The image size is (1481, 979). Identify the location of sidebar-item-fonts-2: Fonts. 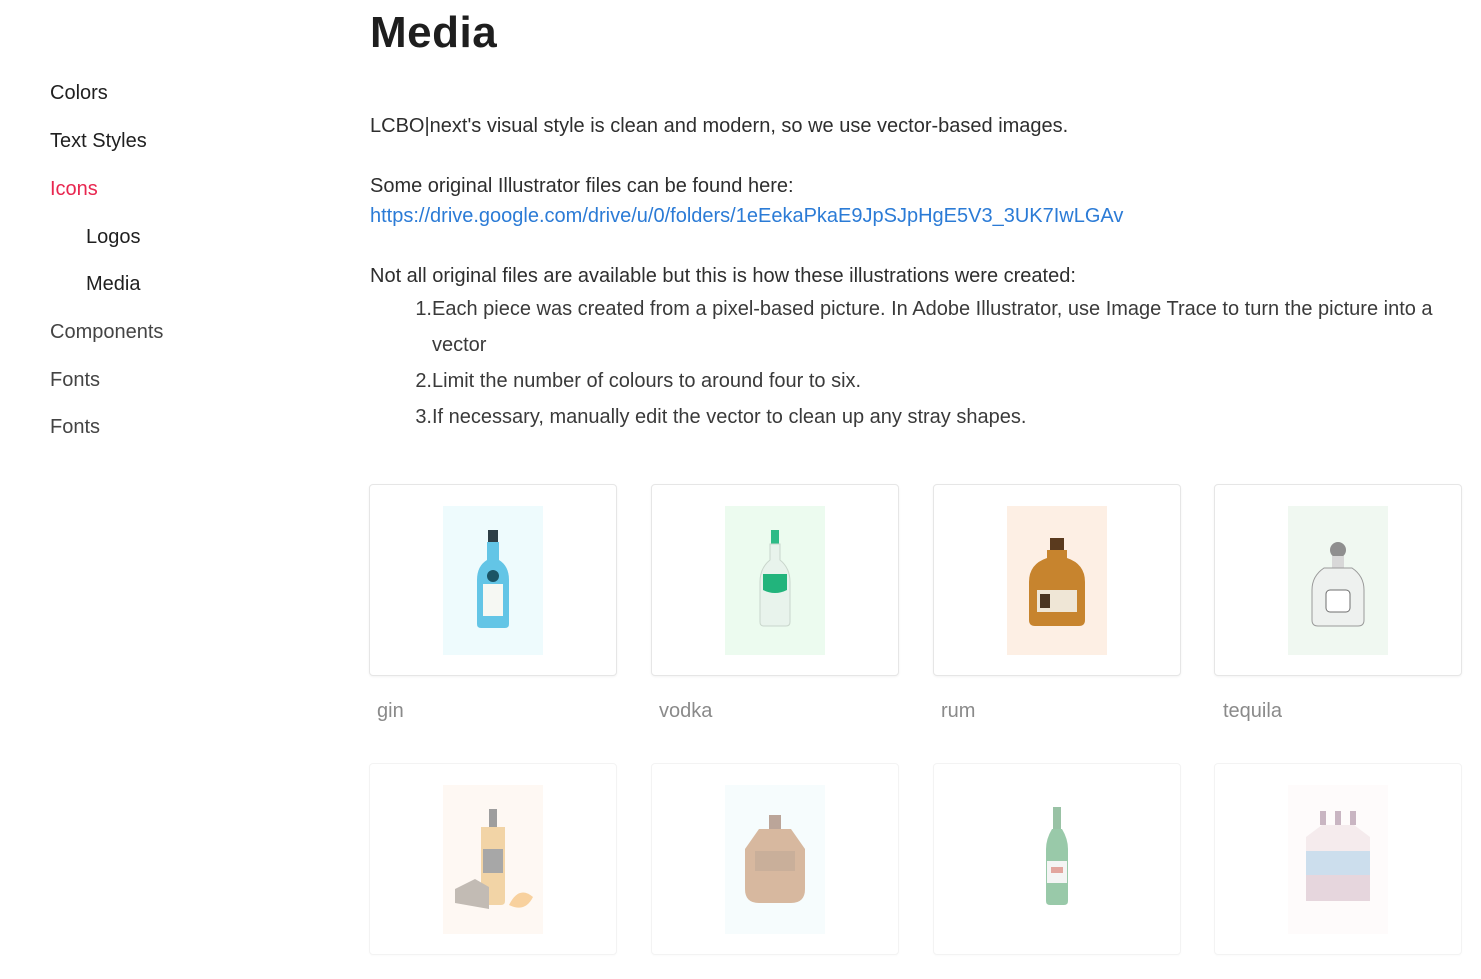
(75, 427).